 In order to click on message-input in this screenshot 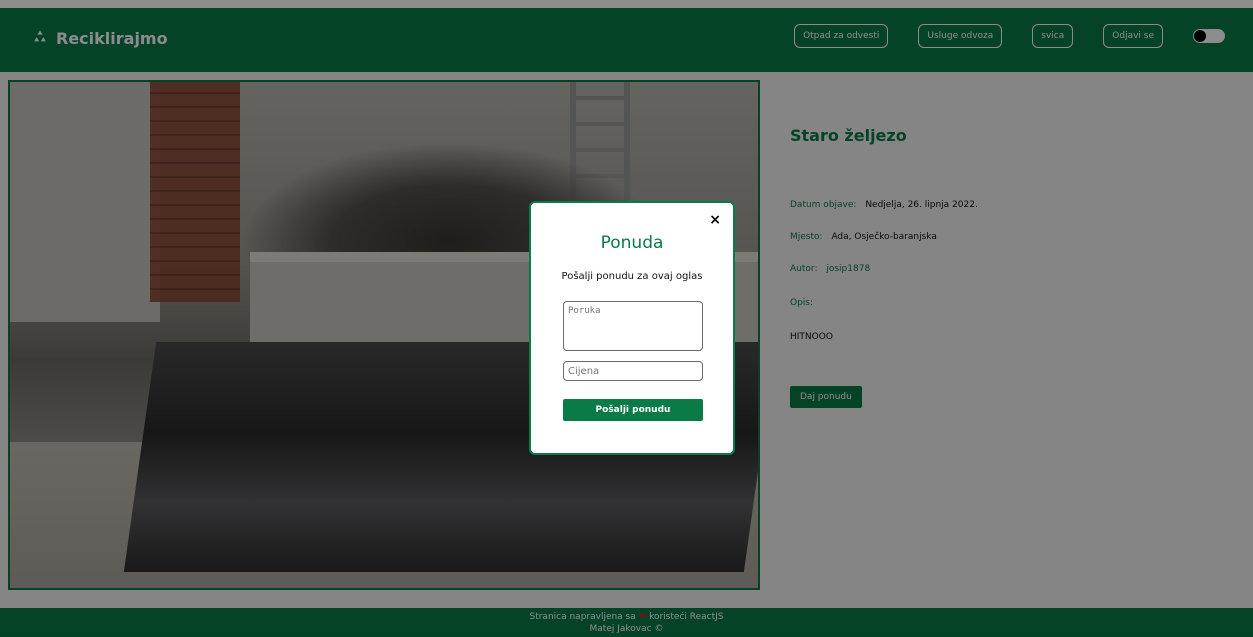, I will do `click(633, 326)`.